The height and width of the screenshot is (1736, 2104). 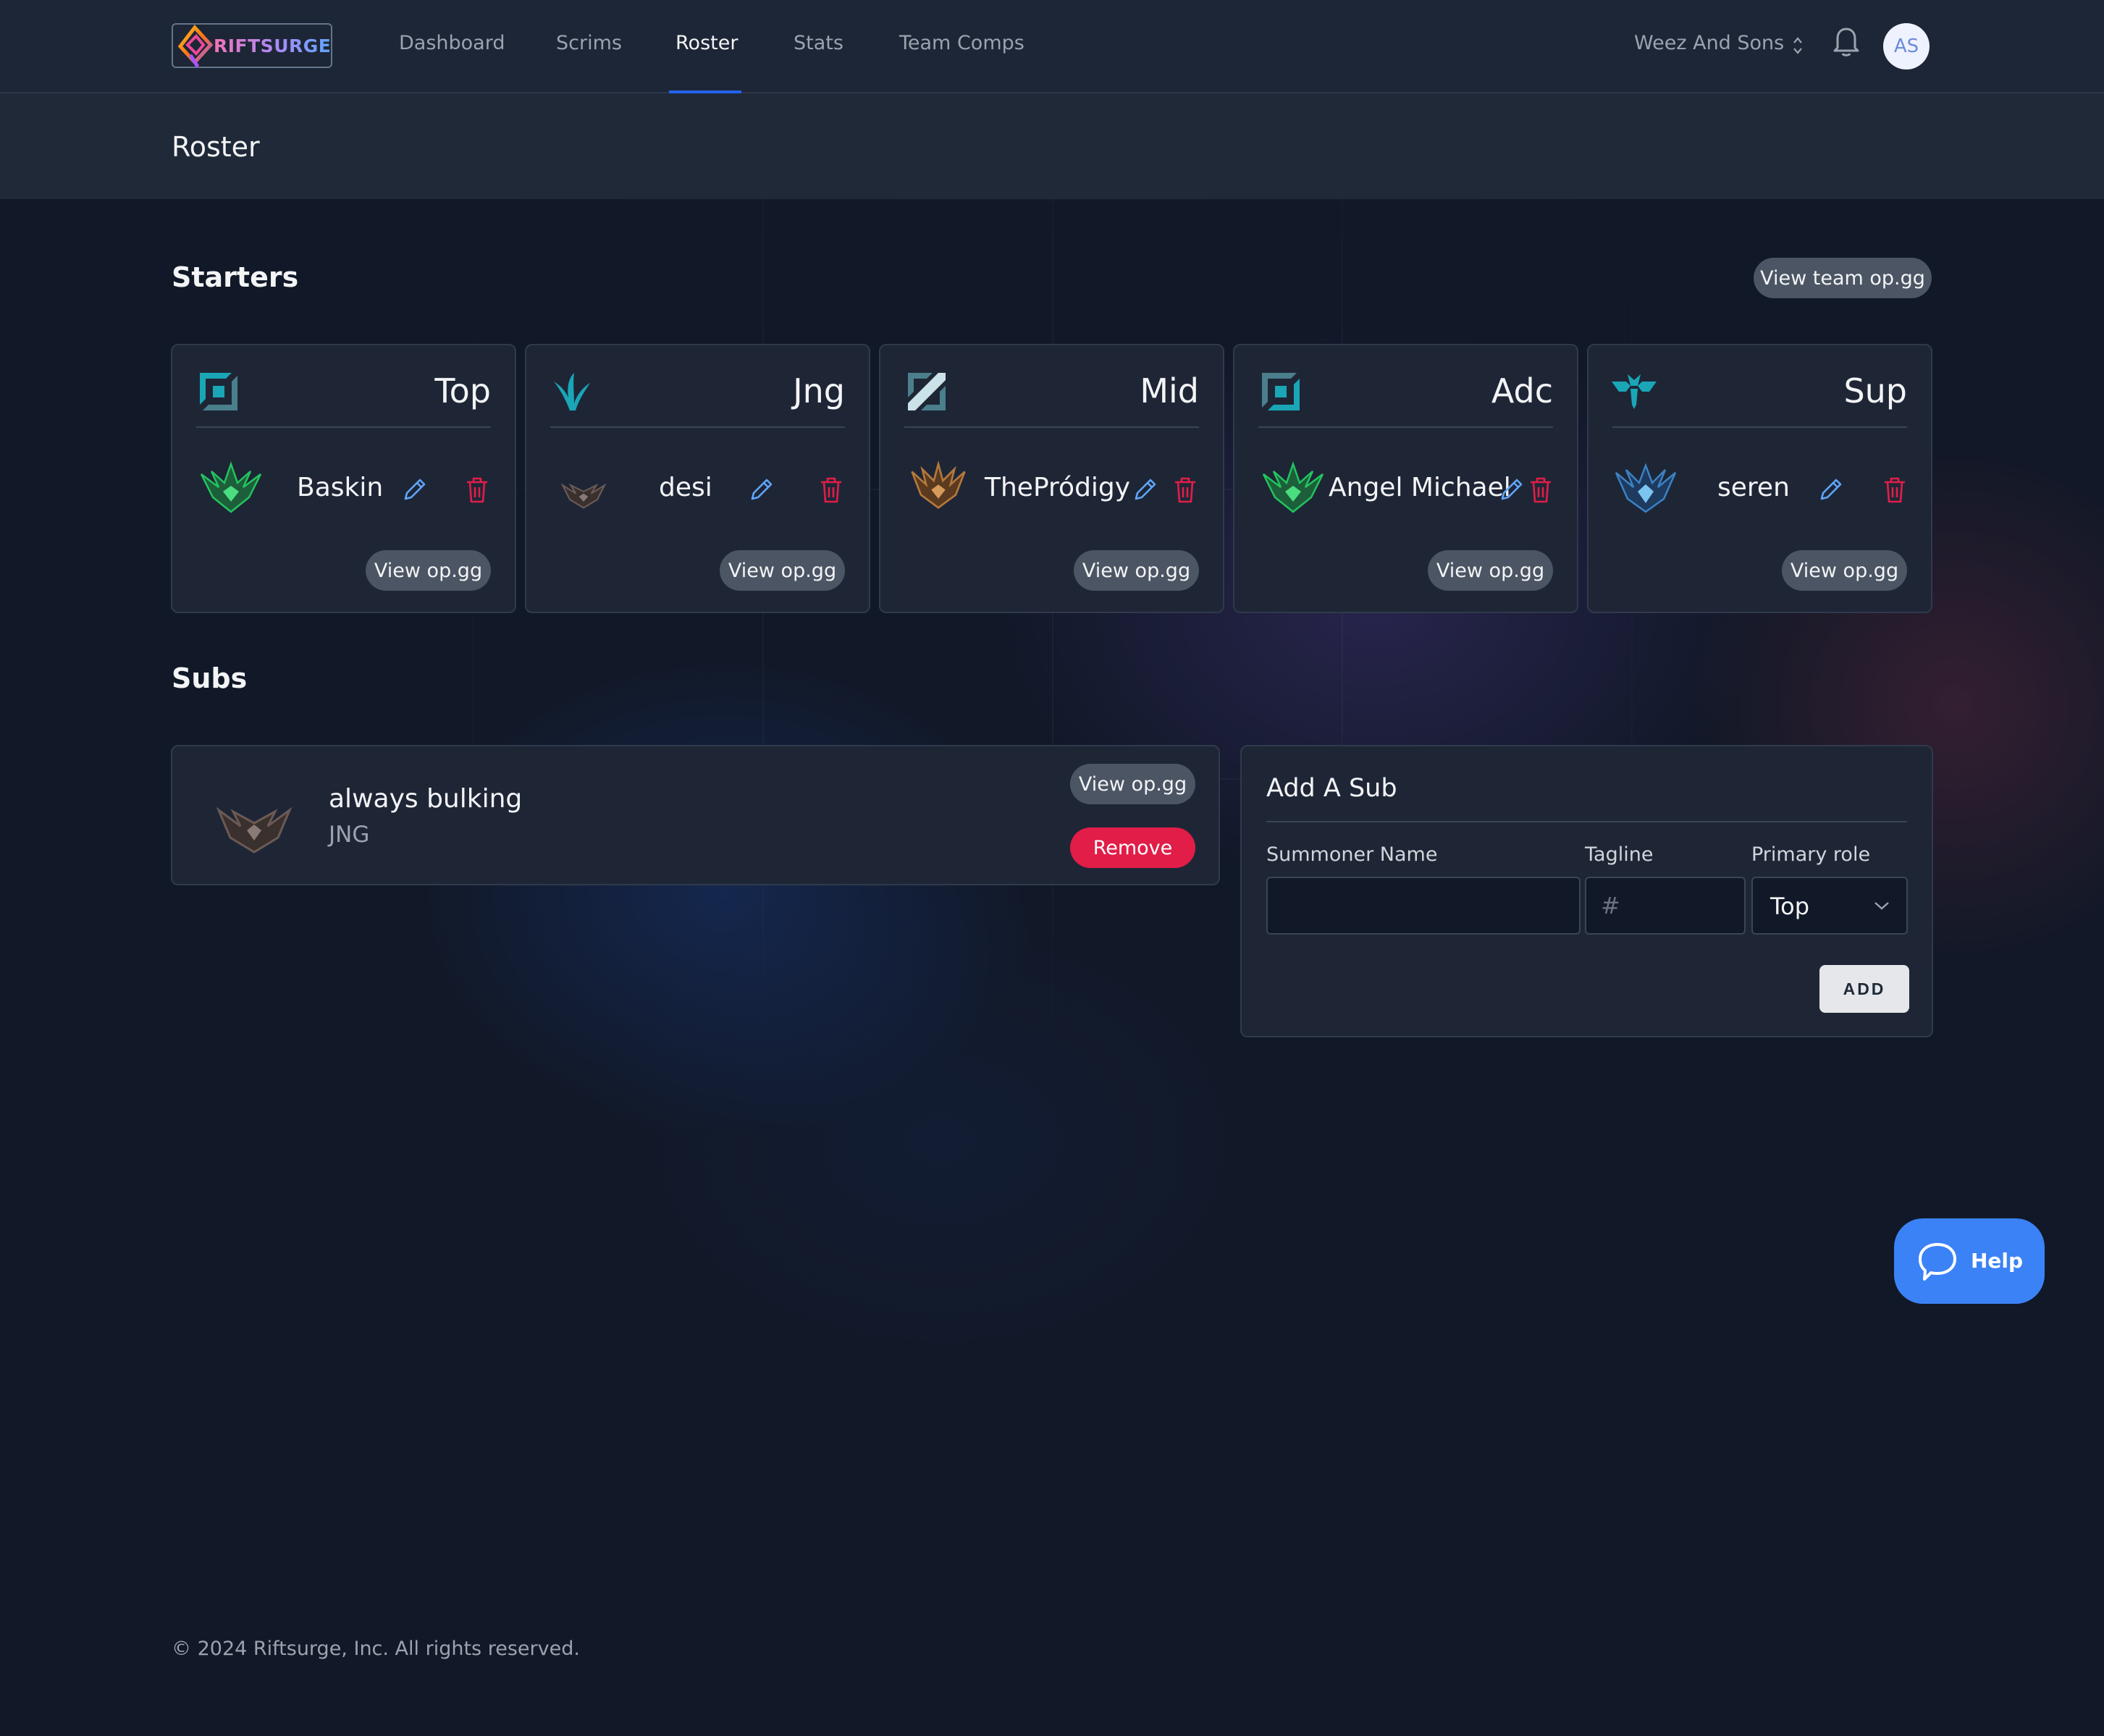 What do you see at coordinates (1586, 821) in the screenshot?
I see `form-divider` at bounding box center [1586, 821].